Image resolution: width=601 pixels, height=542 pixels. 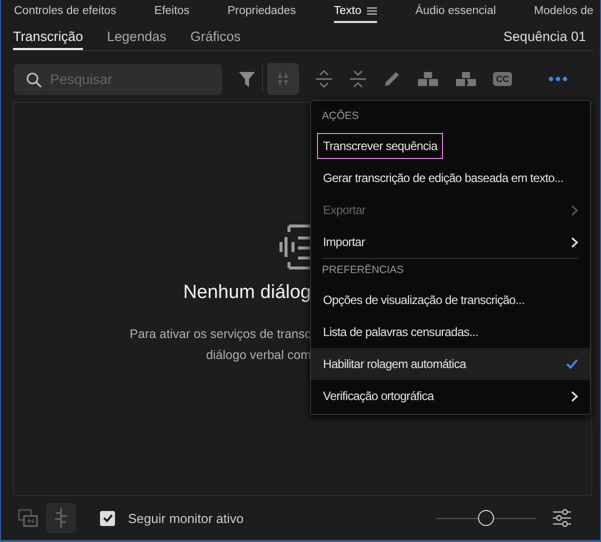 I want to click on expand-icon, so click(x=324, y=79).